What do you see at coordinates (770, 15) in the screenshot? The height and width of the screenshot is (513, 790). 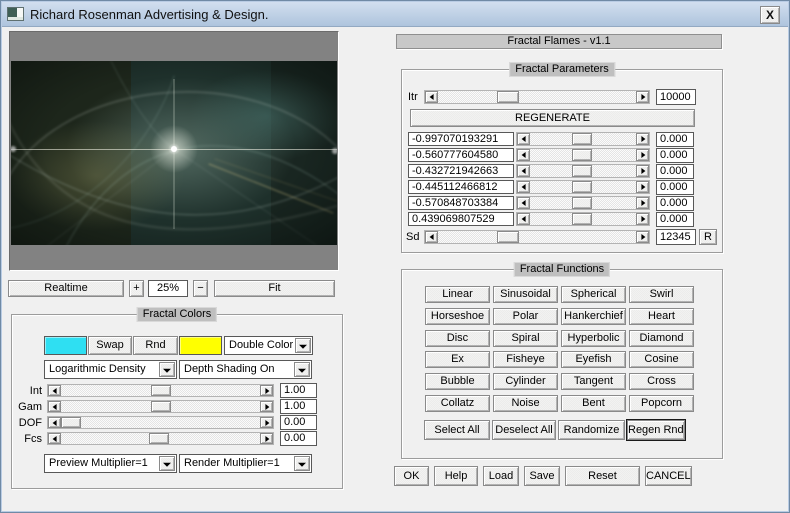 I see `close-button: X` at bounding box center [770, 15].